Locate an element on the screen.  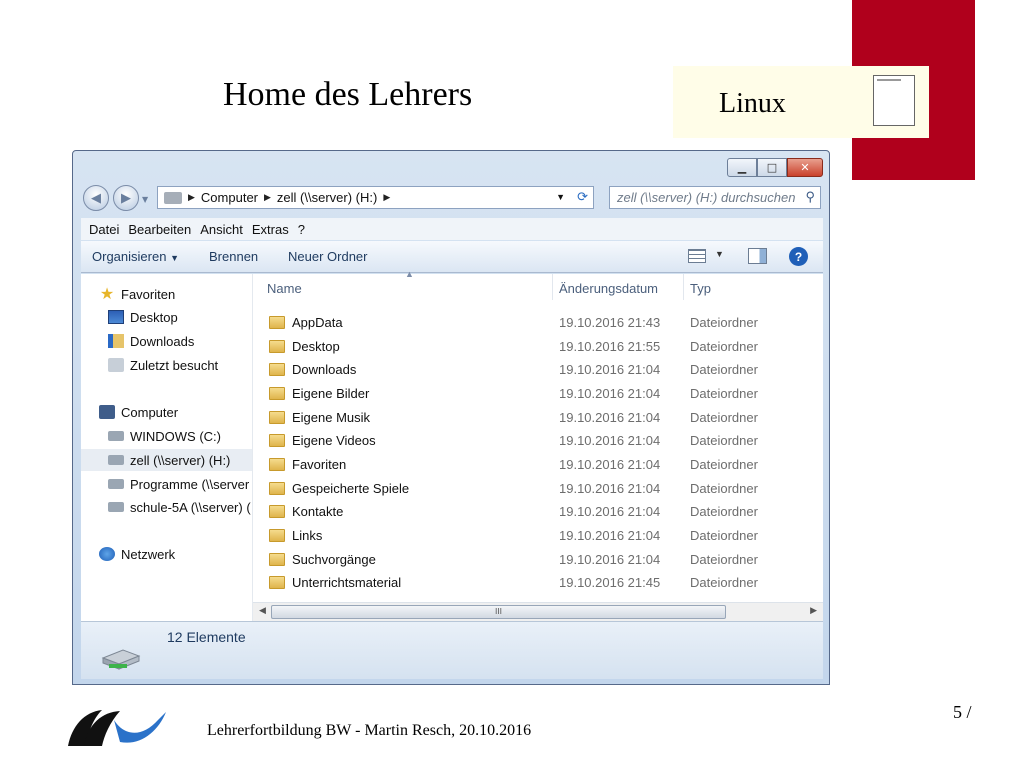
column-header-name: ▲ Name is located at coordinates (403, 284).